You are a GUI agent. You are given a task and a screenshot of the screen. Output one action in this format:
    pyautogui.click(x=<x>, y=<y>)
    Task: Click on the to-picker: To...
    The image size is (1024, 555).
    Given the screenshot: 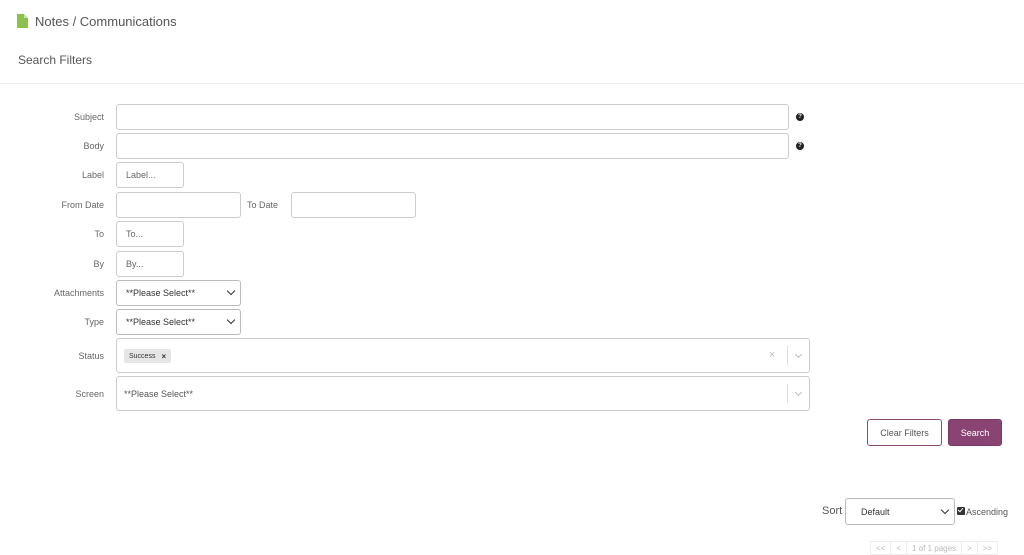 What is the action you would take?
    pyautogui.click(x=150, y=234)
    